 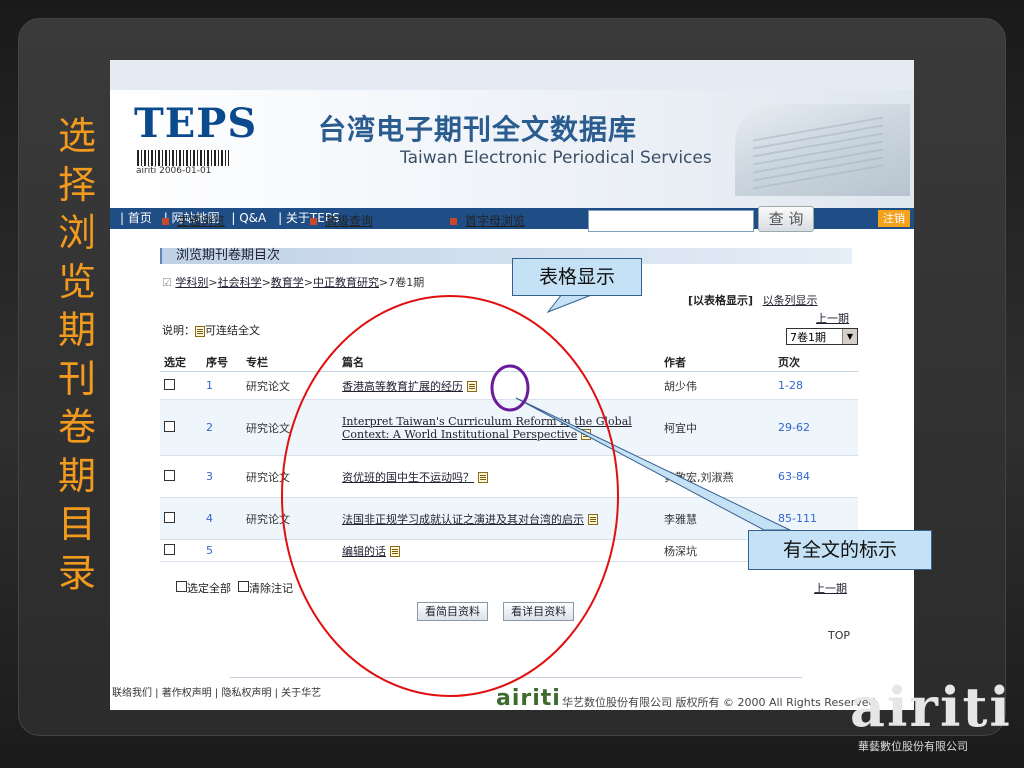 I want to click on legend-note: 说明： 可连结全文, so click(x=211, y=330).